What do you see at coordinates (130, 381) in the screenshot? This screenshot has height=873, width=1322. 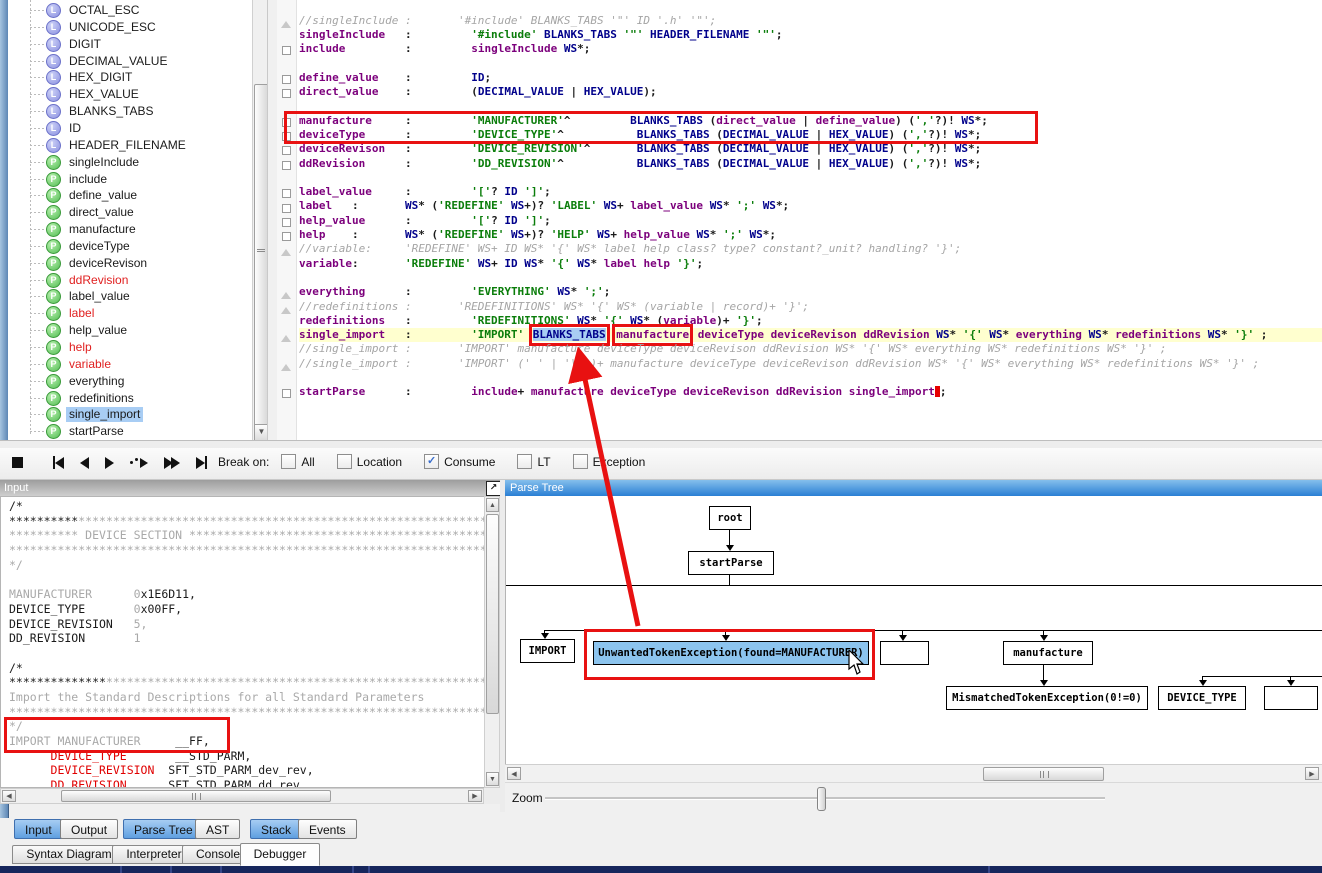 I see `sidebar-item-everything: Peverything` at bounding box center [130, 381].